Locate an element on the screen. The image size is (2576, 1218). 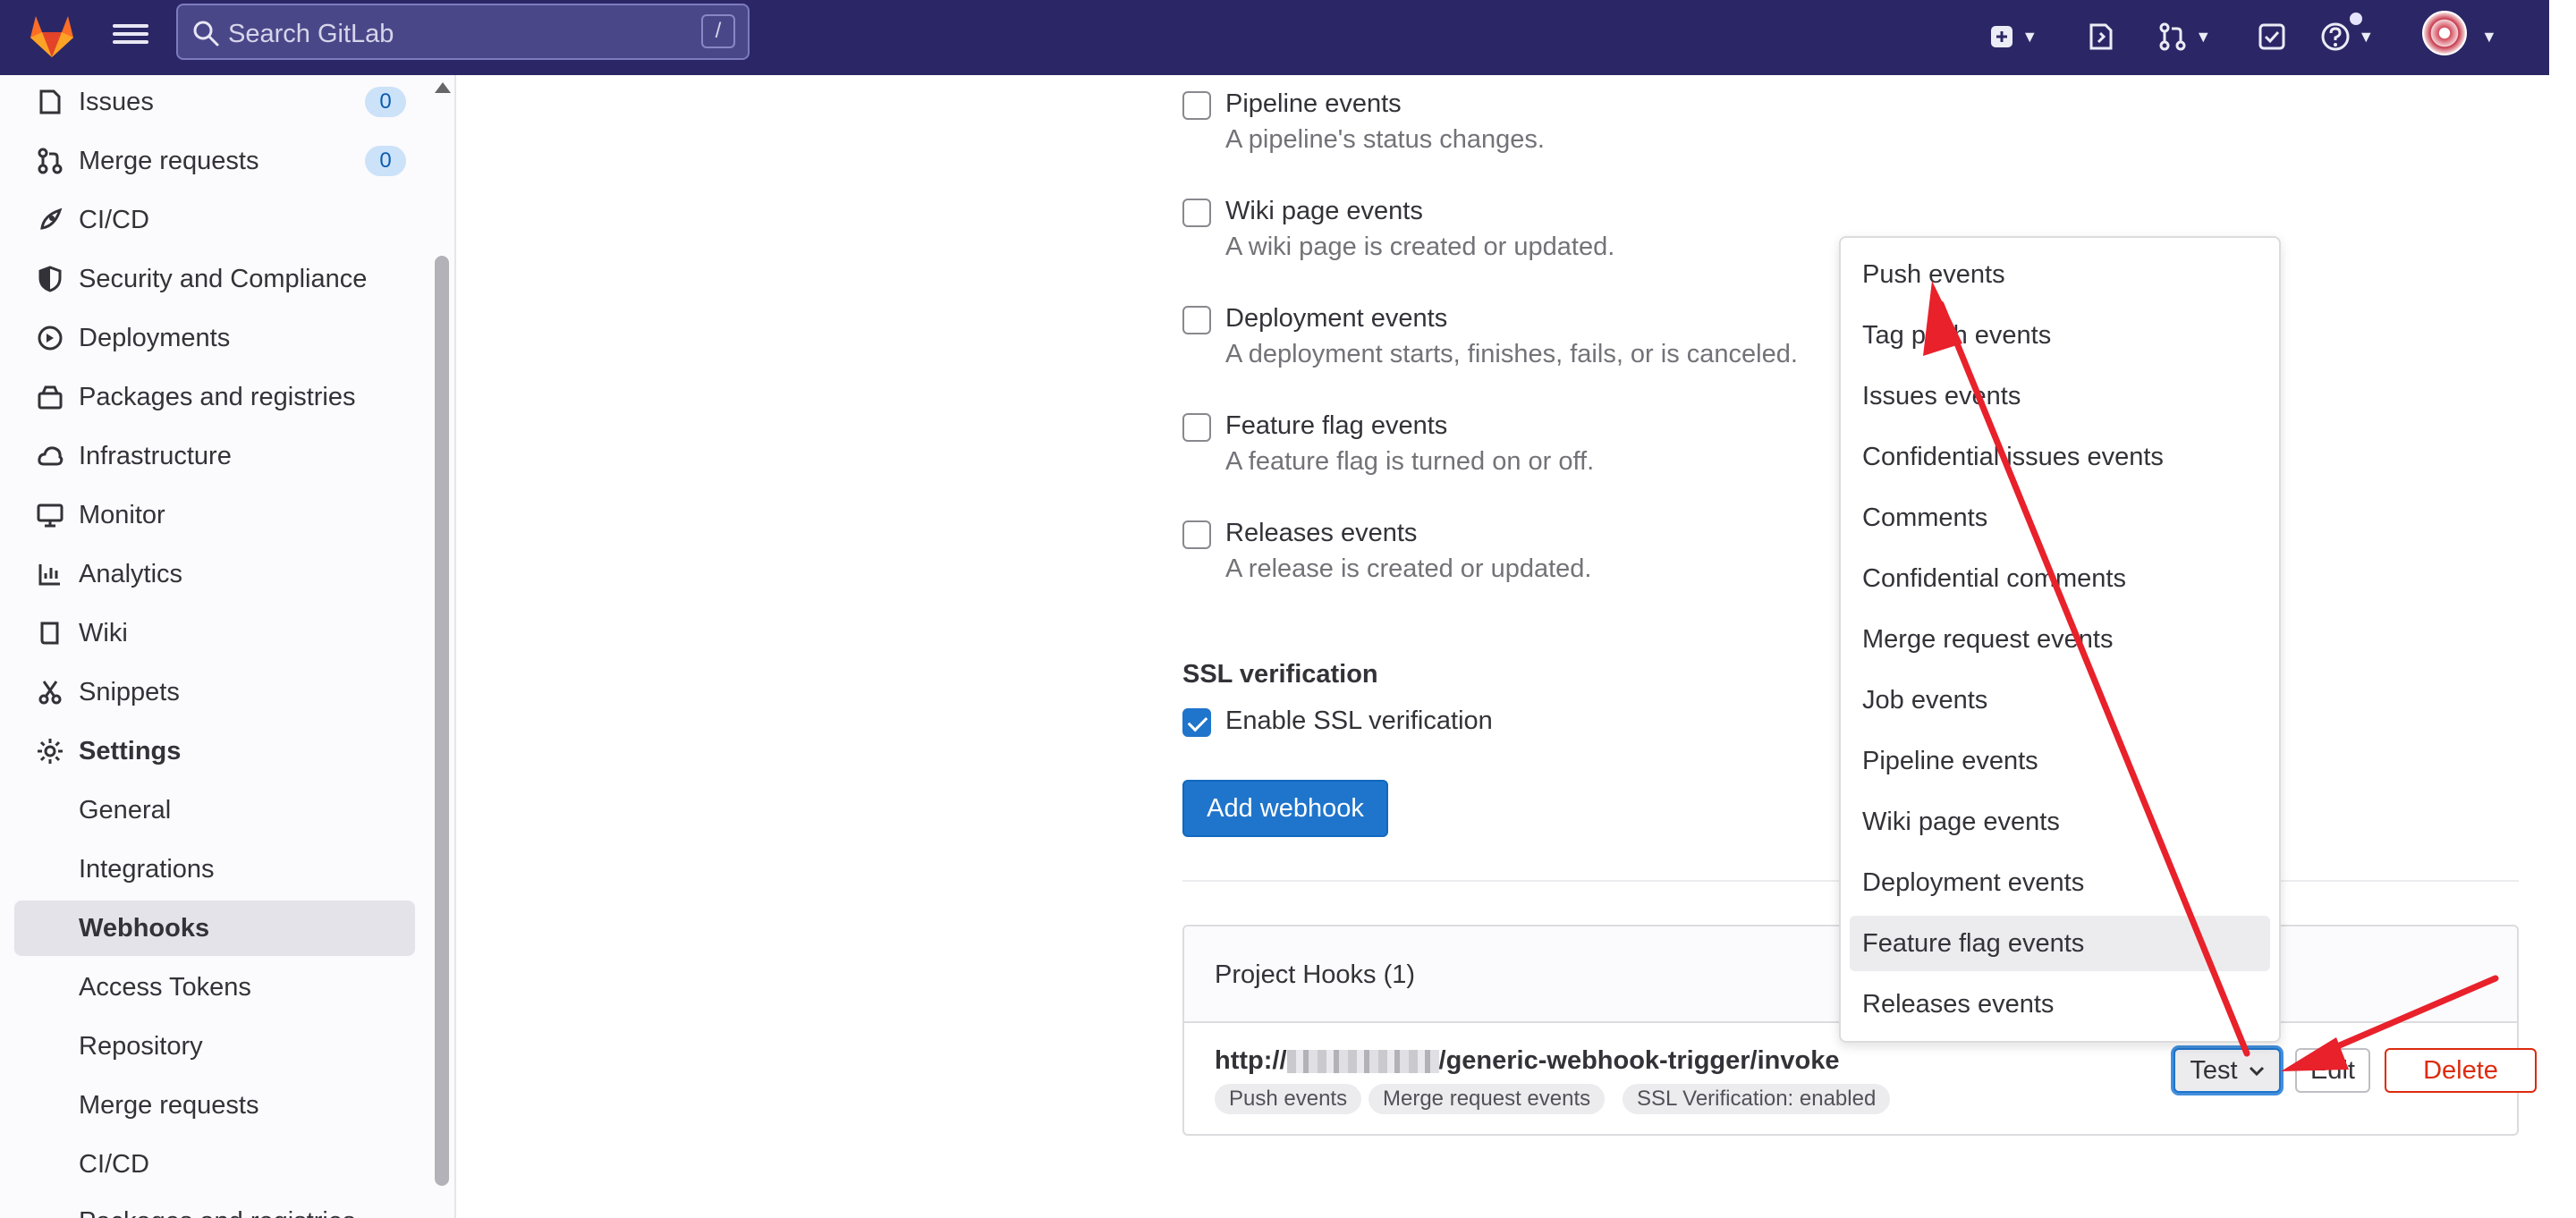
ssl-label: Enable SSL verification is located at coordinates (1359, 720).